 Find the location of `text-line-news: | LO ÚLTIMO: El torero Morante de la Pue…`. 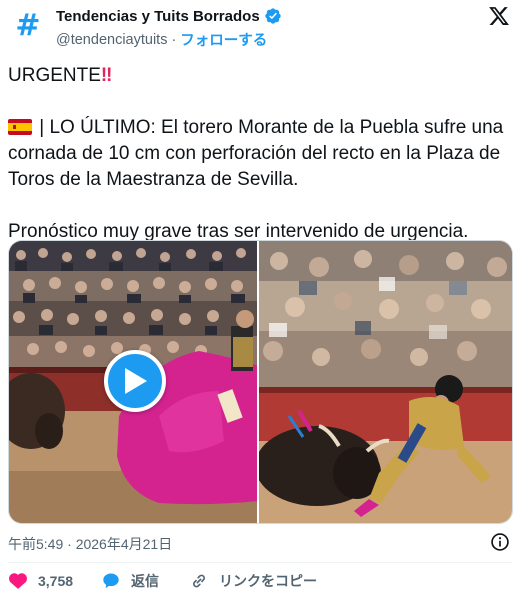

text-line-news: | LO ÚLTIMO: El torero Morante de la Pue… is located at coordinates (261, 154).